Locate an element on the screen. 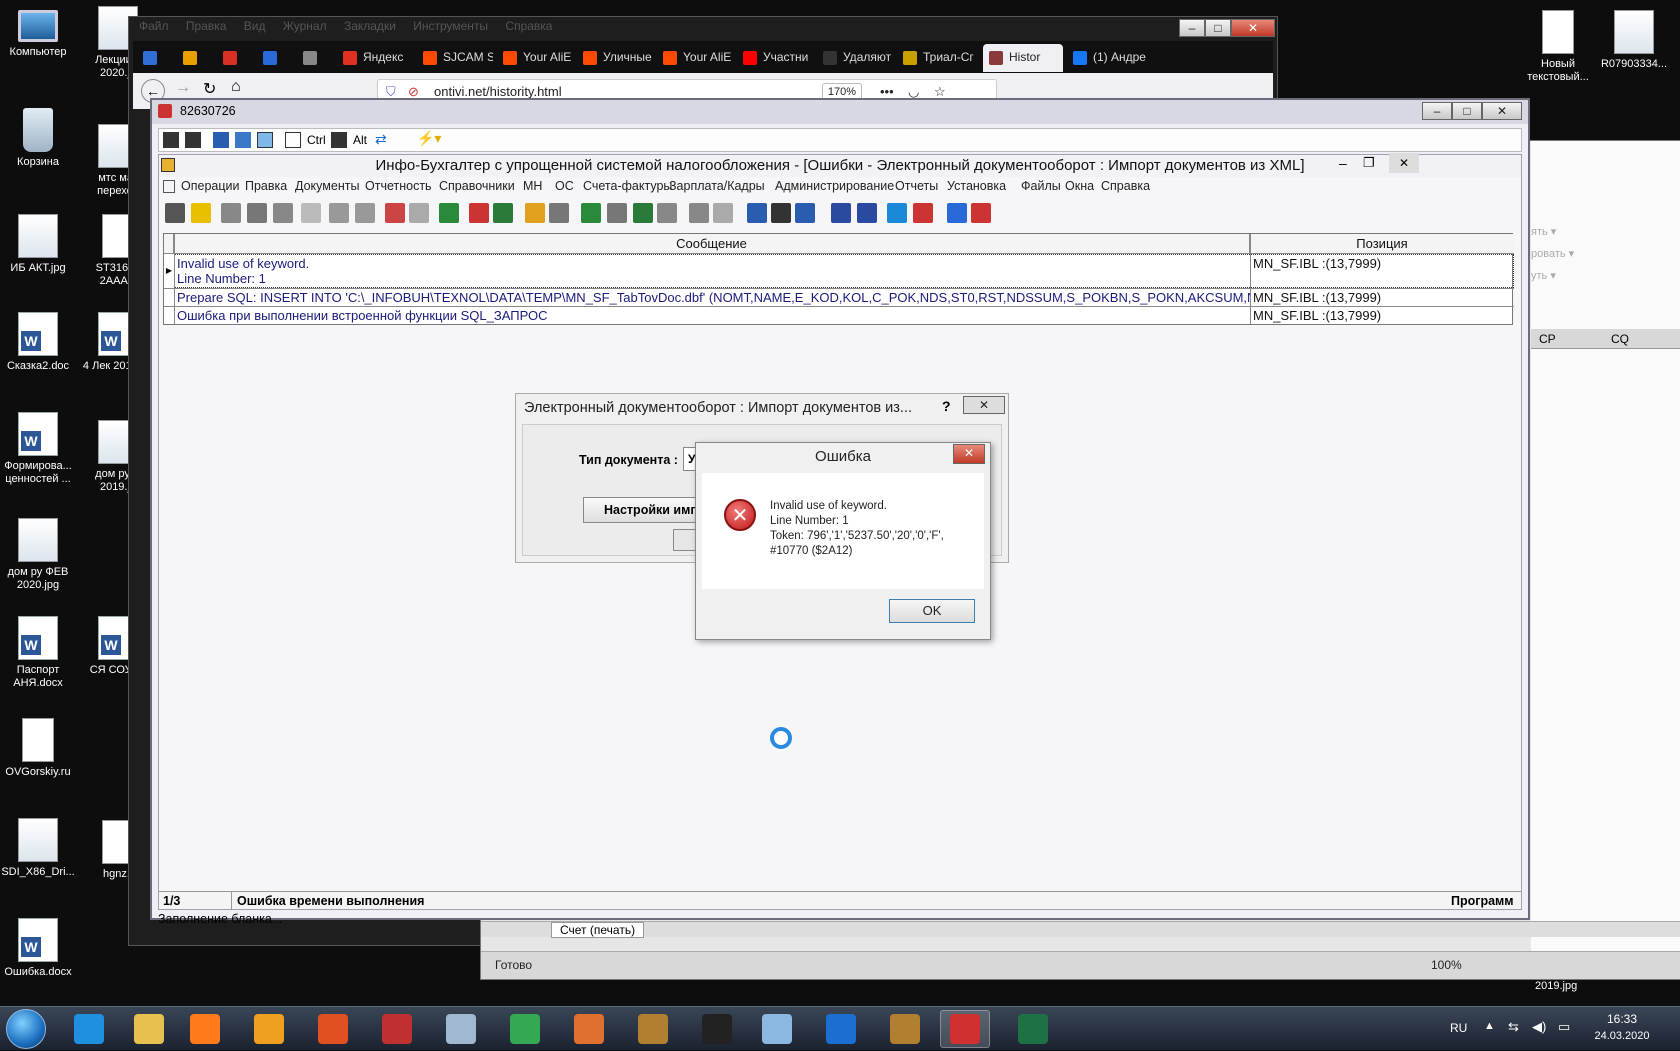 This screenshot has width=1680, height=1051. ff-menu-item: Вид is located at coordinates (255, 26).